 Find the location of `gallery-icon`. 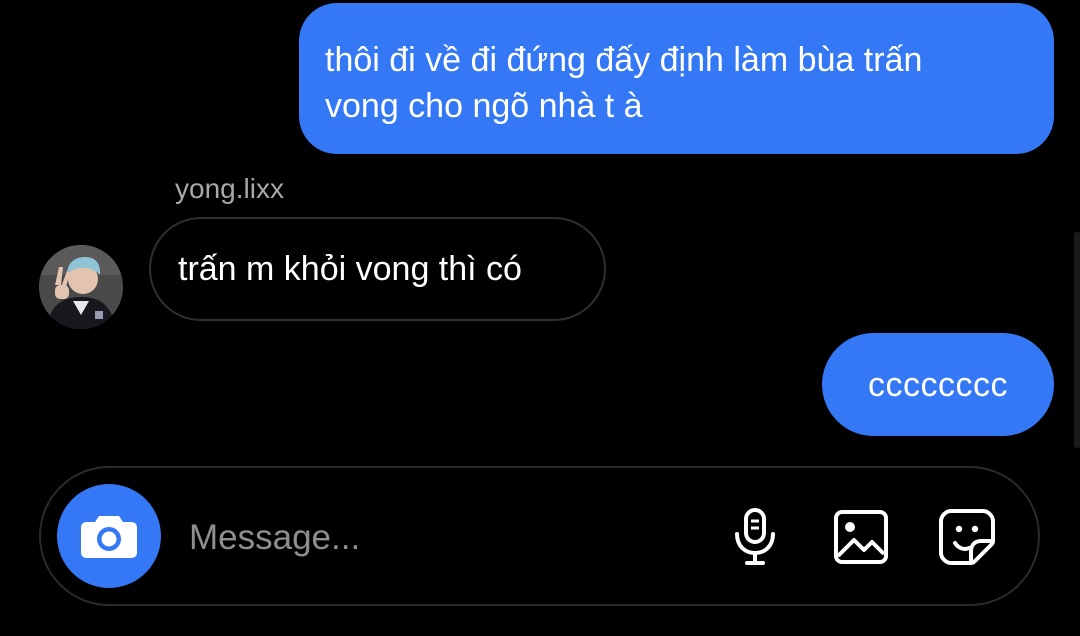

gallery-icon is located at coordinates (861, 537).